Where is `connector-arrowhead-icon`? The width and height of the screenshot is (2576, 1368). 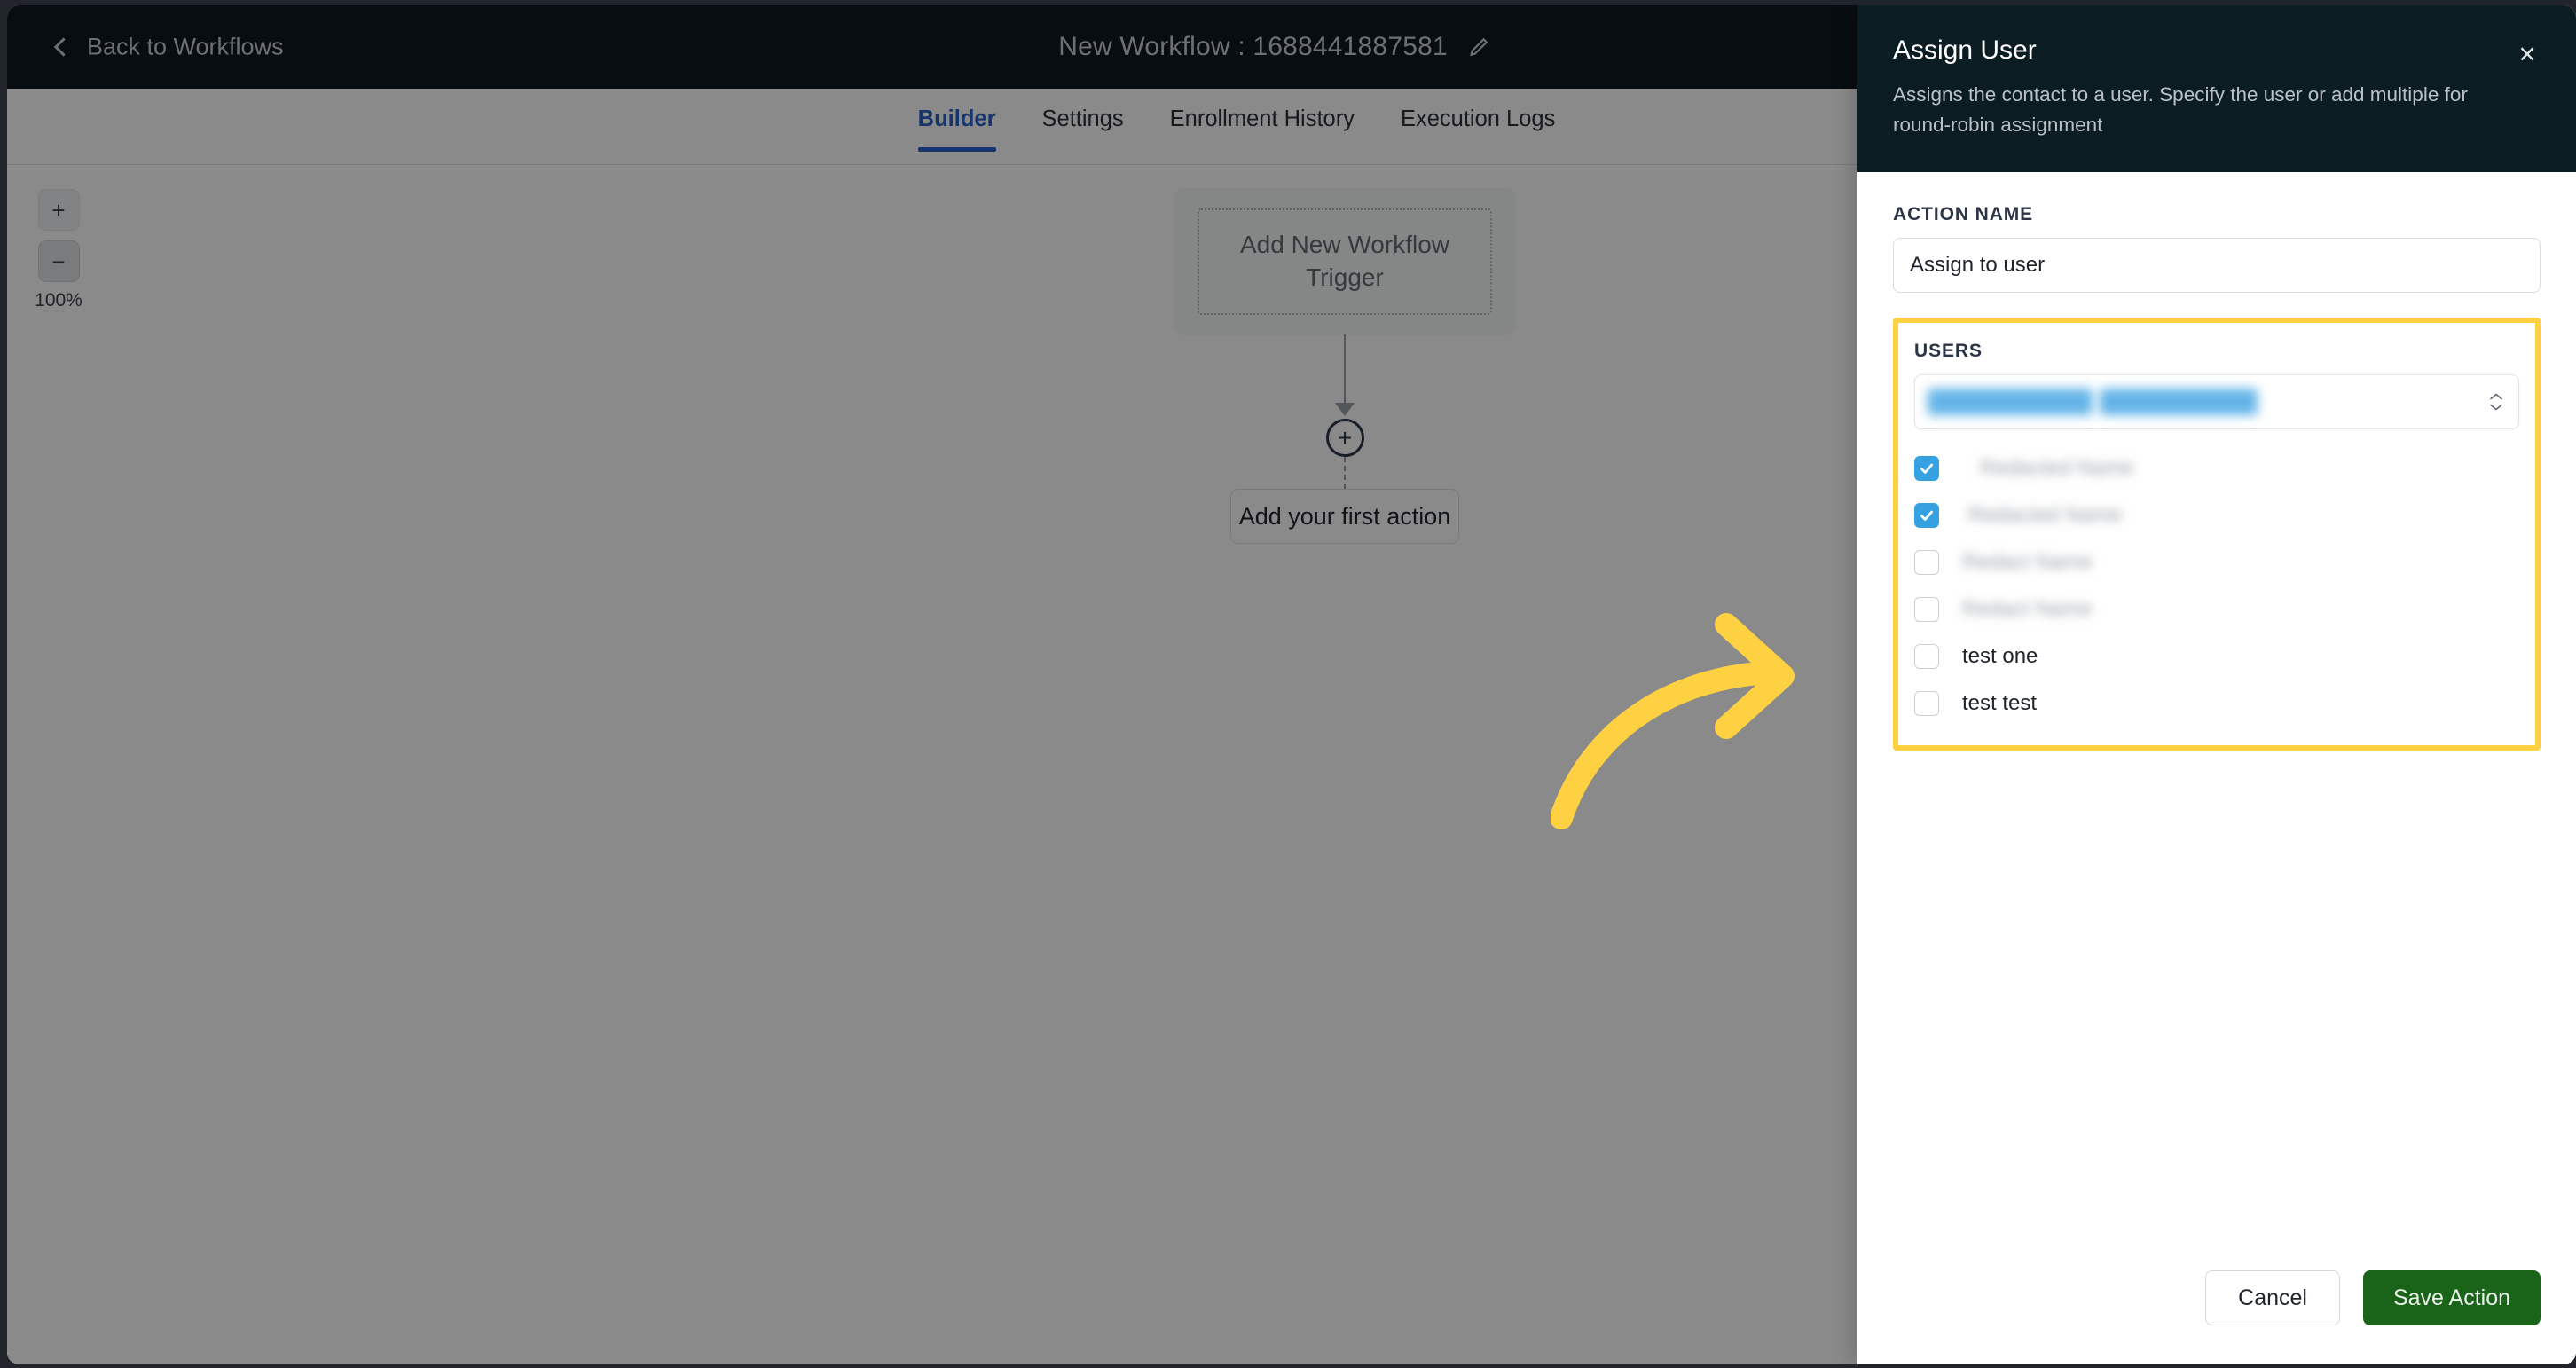 connector-arrowhead-icon is located at coordinates (1345, 409).